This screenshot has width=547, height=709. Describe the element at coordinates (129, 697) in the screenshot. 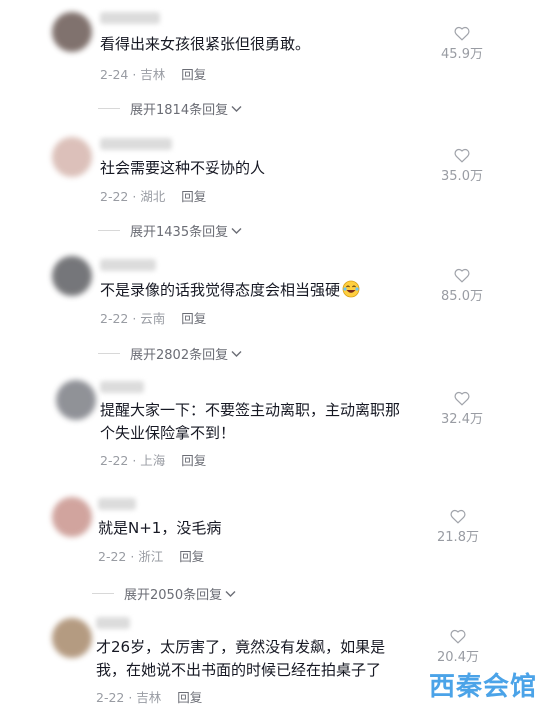

I see `date-location: 2-22 · 吉林` at that location.